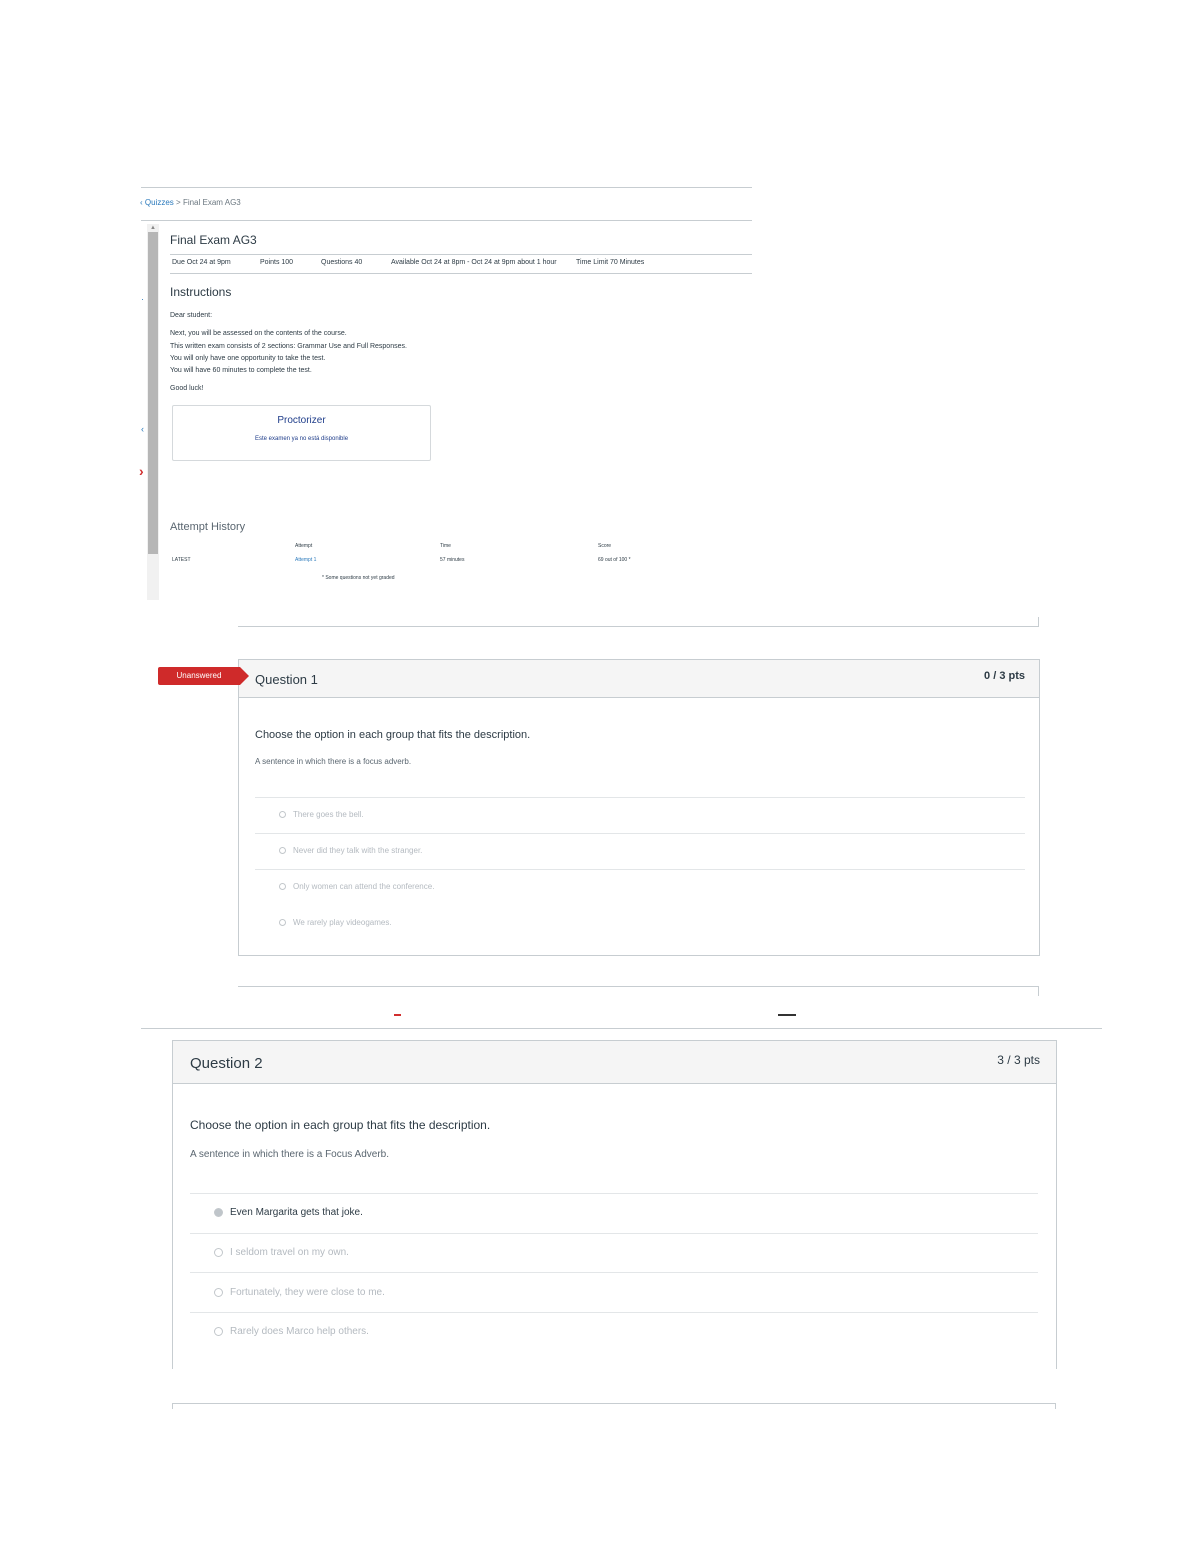 The height and width of the screenshot is (1553, 1200). What do you see at coordinates (305, 560) in the screenshot?
I see `attempt-link: Attempt 1` at bounding box center [305, 560].